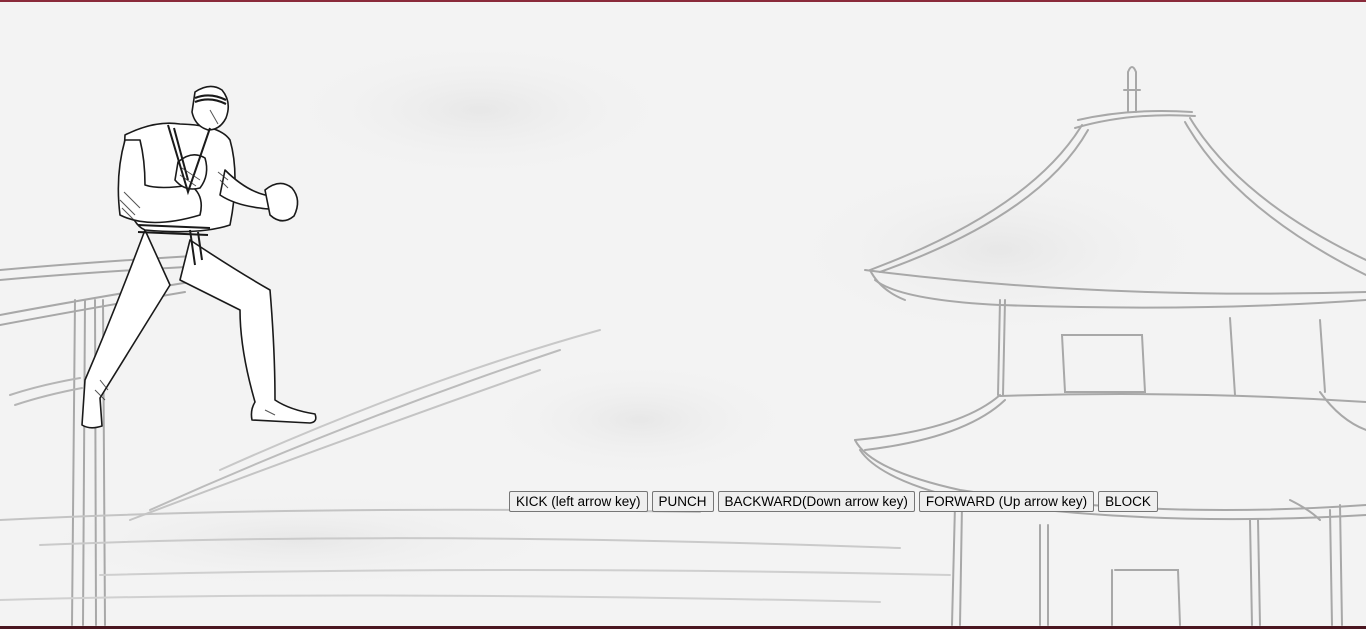 The width and height of the screenshot is (1366, 629). I want to click on punch-button: PUNCH, so click(682, 501).